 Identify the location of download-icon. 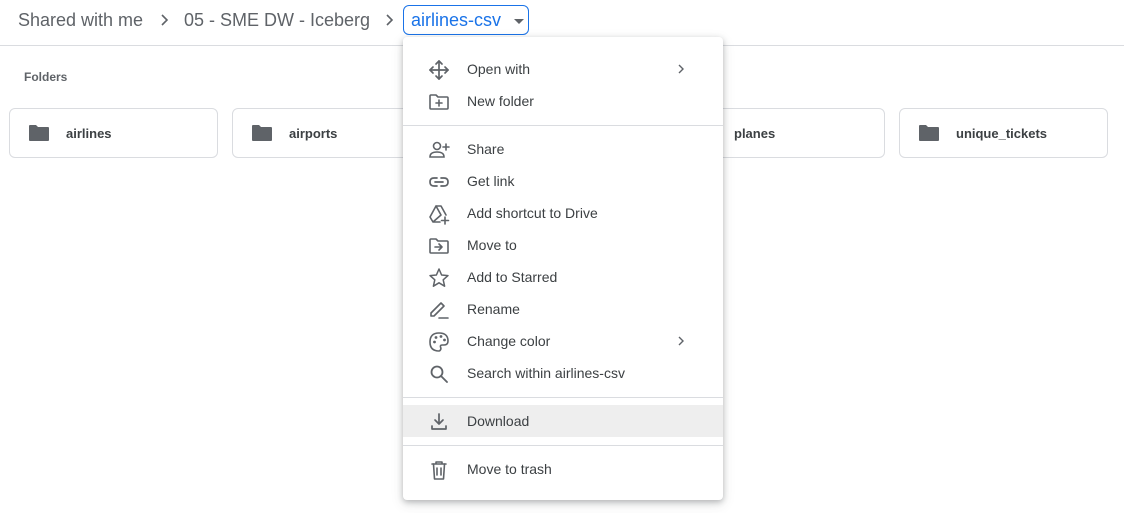
(439, 421).